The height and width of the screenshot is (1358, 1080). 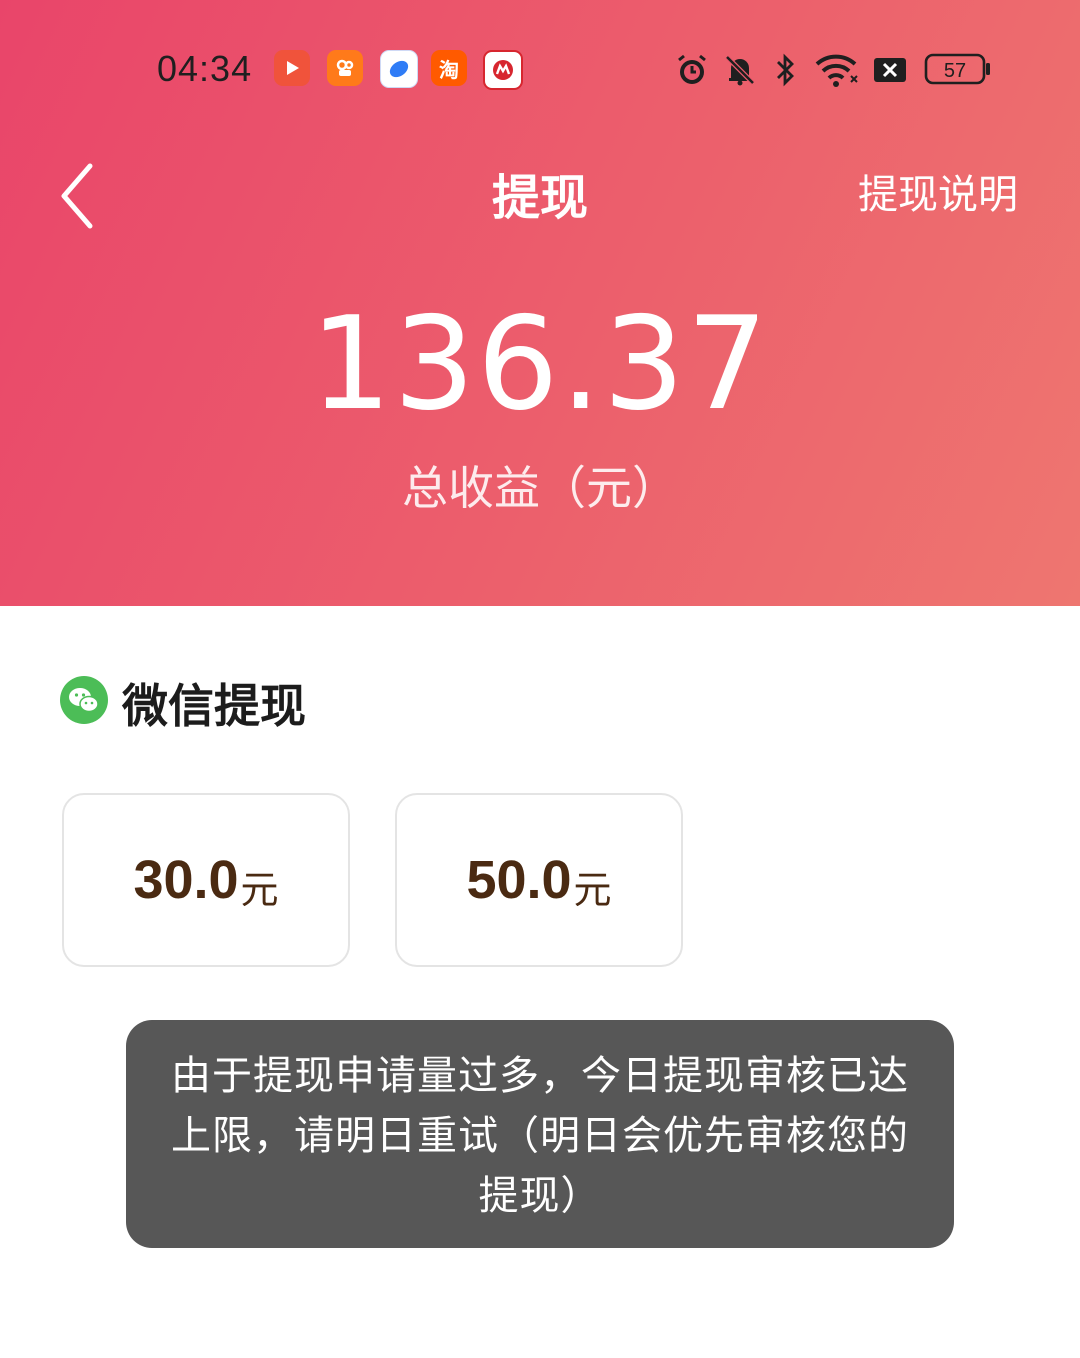 I want to click on alarm-icon, so click(x=692, y=72).